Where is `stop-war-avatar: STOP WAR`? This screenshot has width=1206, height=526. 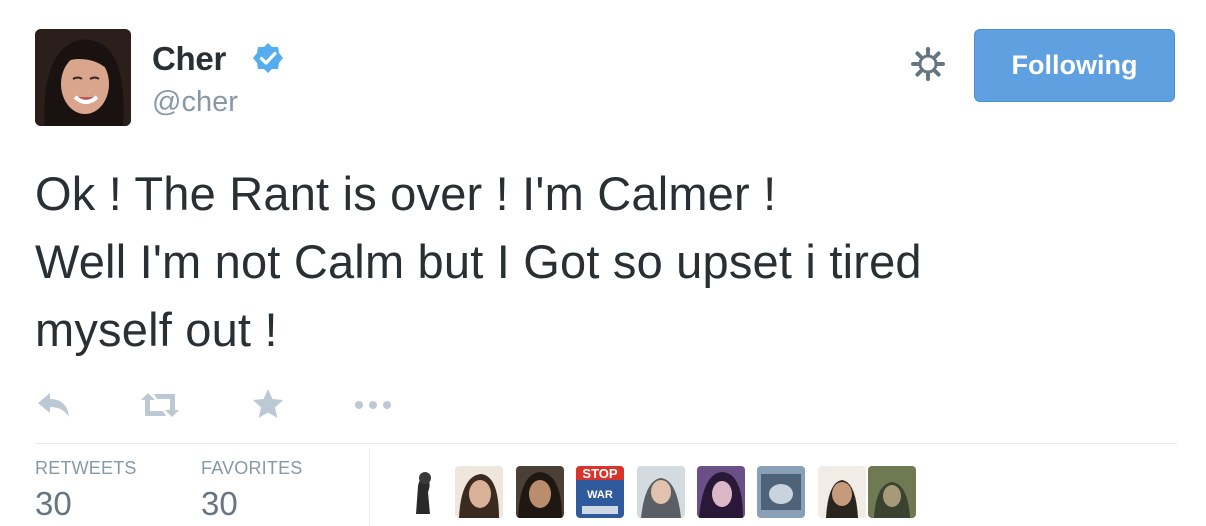
stop-war-avatar: STOP WAR is located at coordinates (600, 492).